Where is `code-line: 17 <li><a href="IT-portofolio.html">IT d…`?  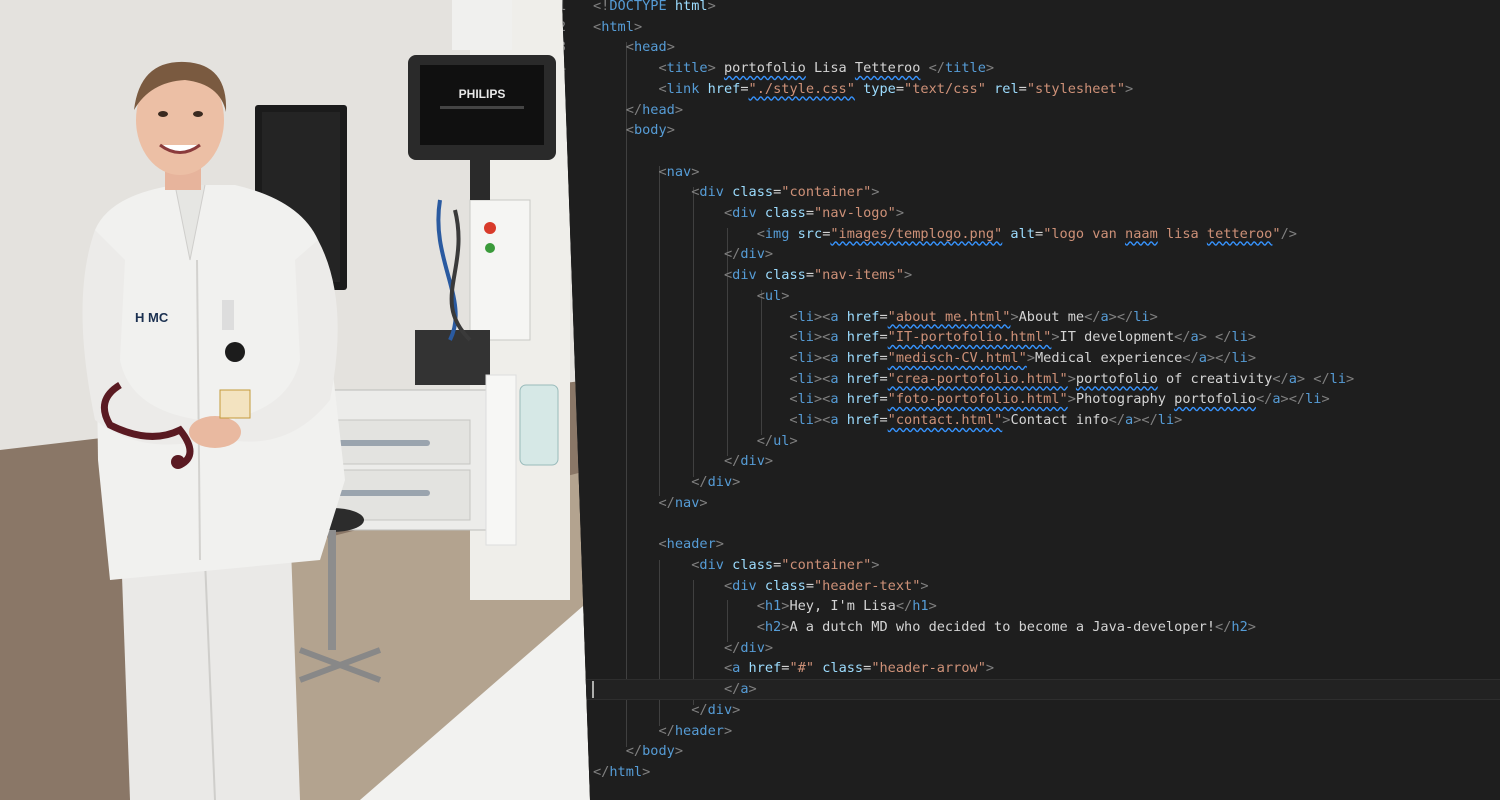 code-line: 17 <li><a href="IT-portofolio.html">IT d… is located at coordinates (1031, 337).